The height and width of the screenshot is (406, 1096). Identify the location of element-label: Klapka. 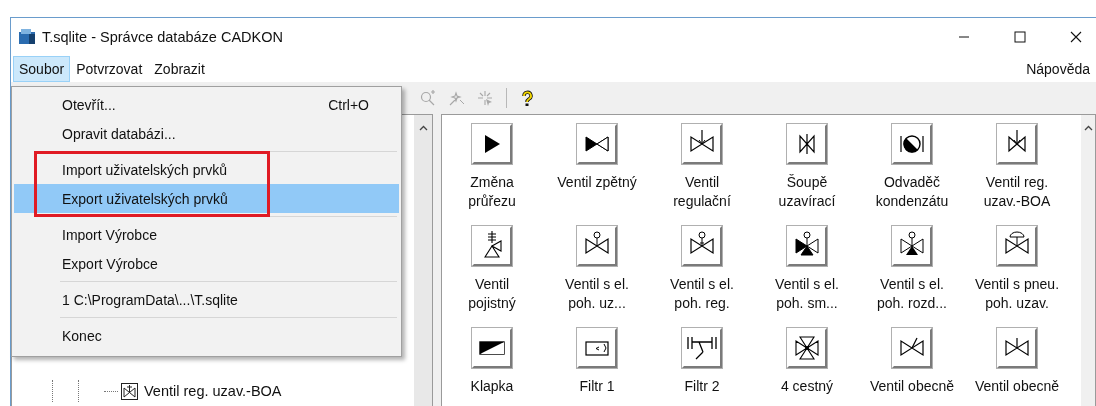
(492, 386).